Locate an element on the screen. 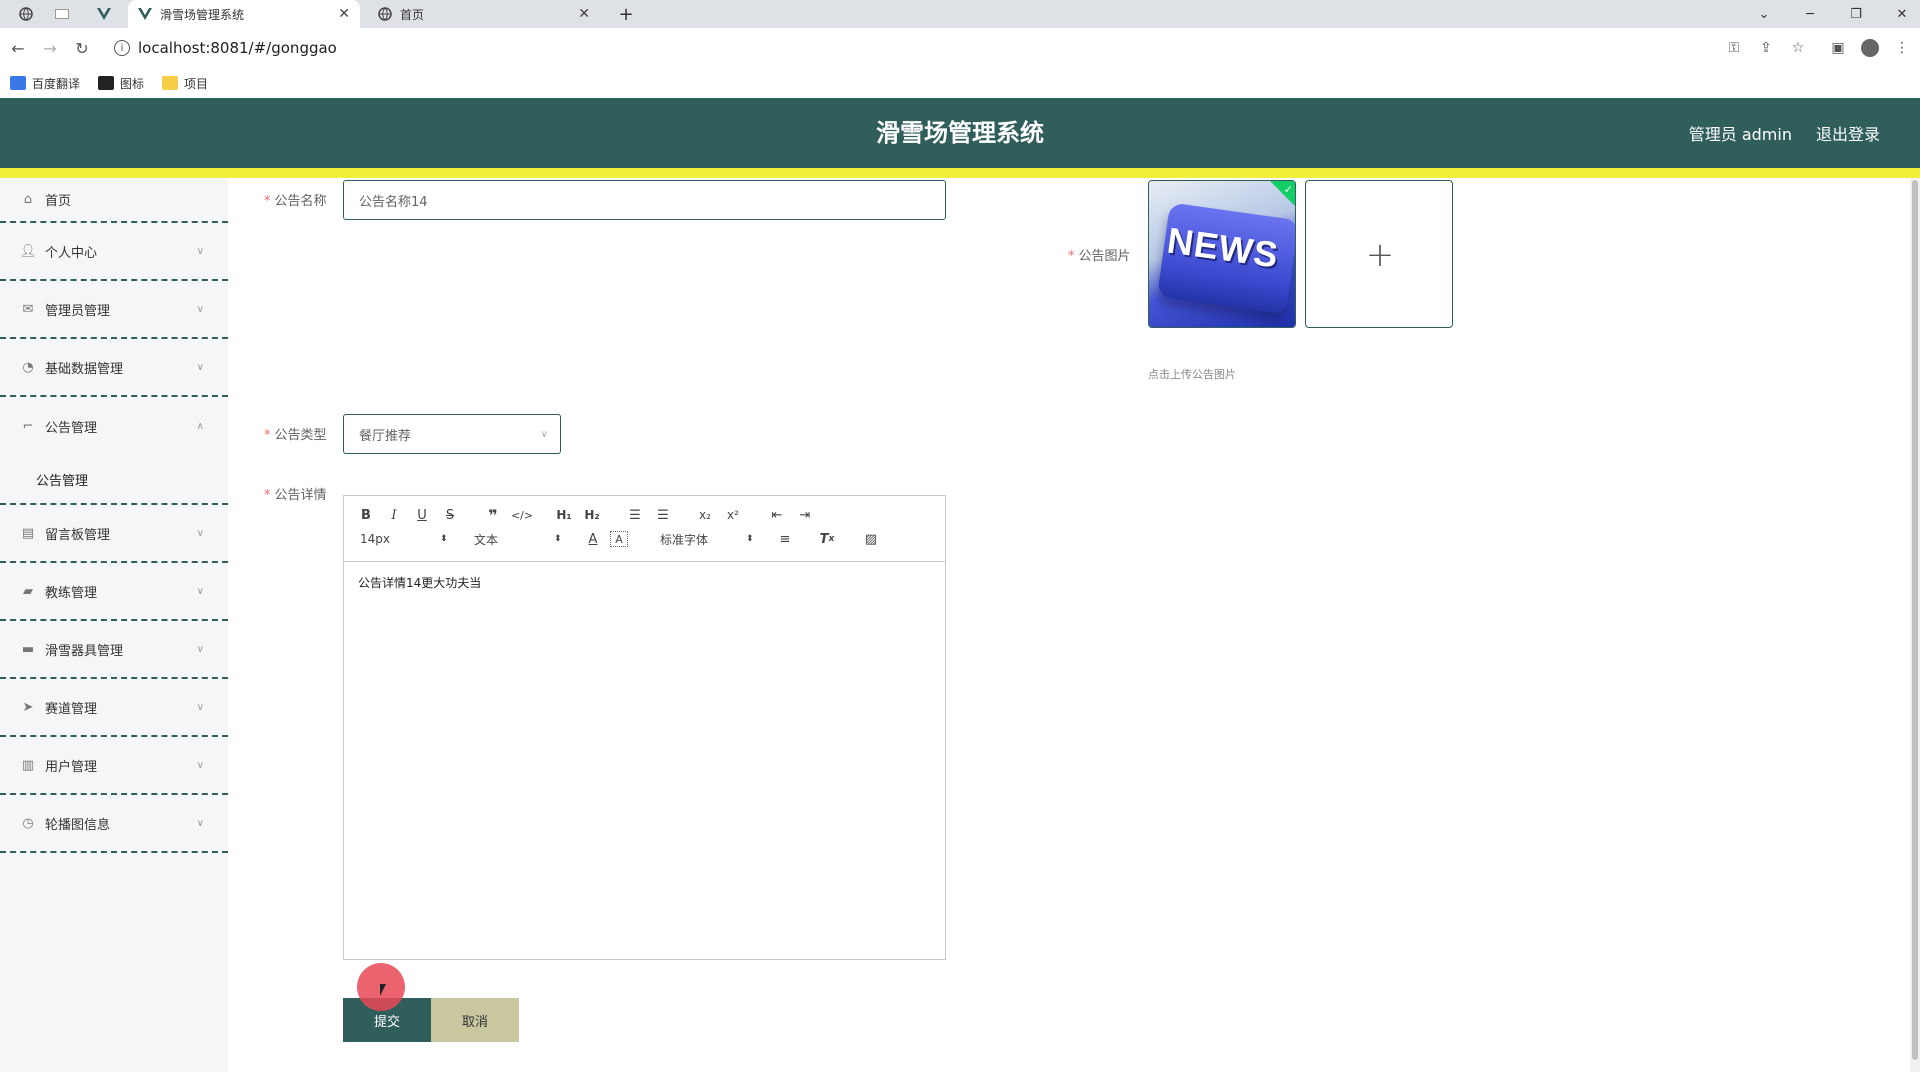 The height and width of the screenshot is (1072, 1920). blockquote-icon: ❞ is located at coordinates (493, 515).